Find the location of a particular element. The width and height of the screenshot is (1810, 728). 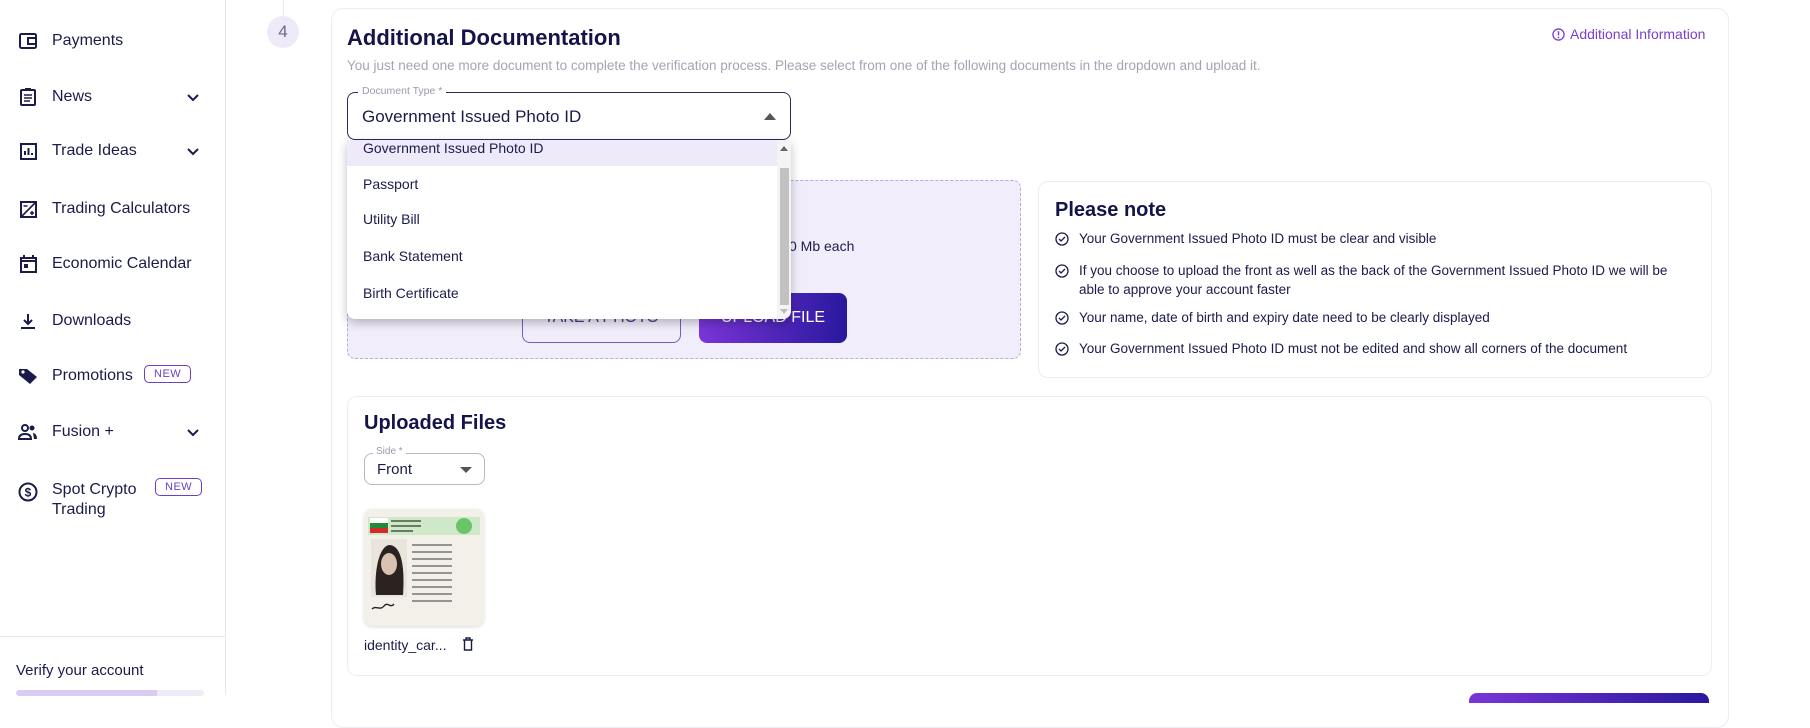

sidebar-item-label: Economic Calendar is located at coordinates (122, 263).